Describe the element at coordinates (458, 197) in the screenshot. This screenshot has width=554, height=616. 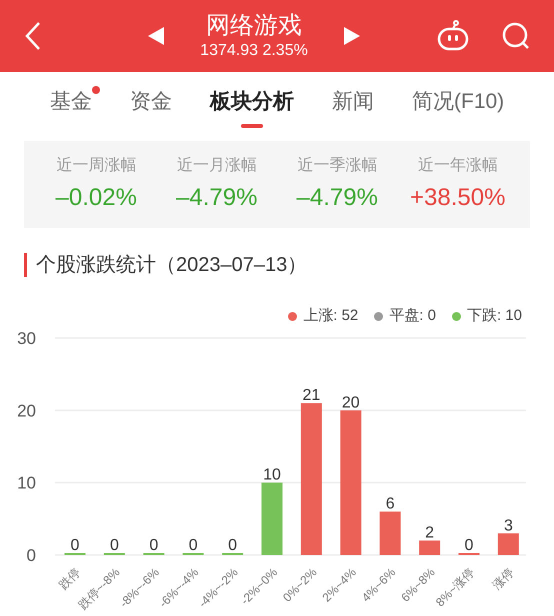
I see `stat-value: +38.50%` at that location.